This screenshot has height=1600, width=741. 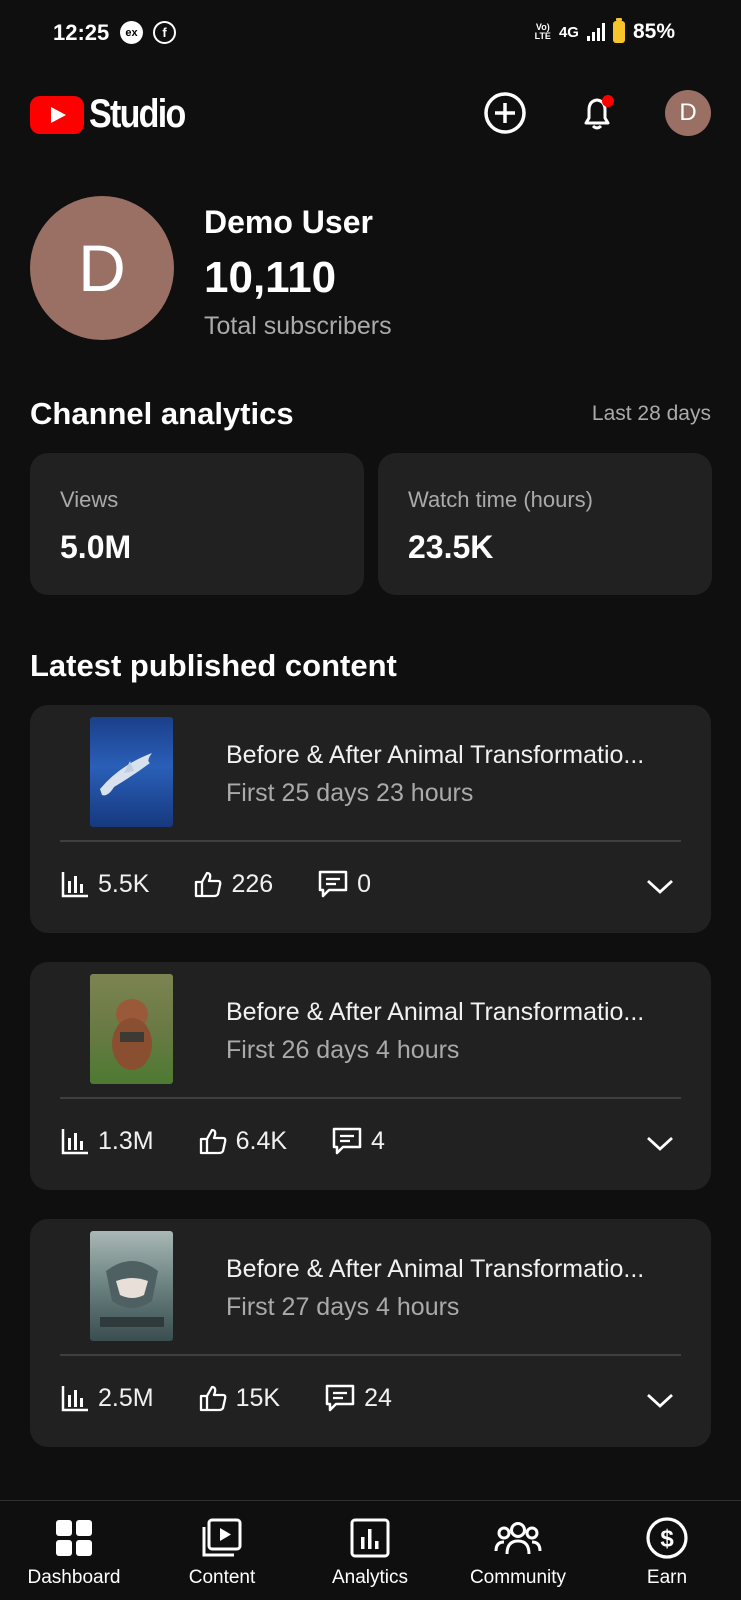 I want to click on likes-metric: 226, so click(x=233, y=884).